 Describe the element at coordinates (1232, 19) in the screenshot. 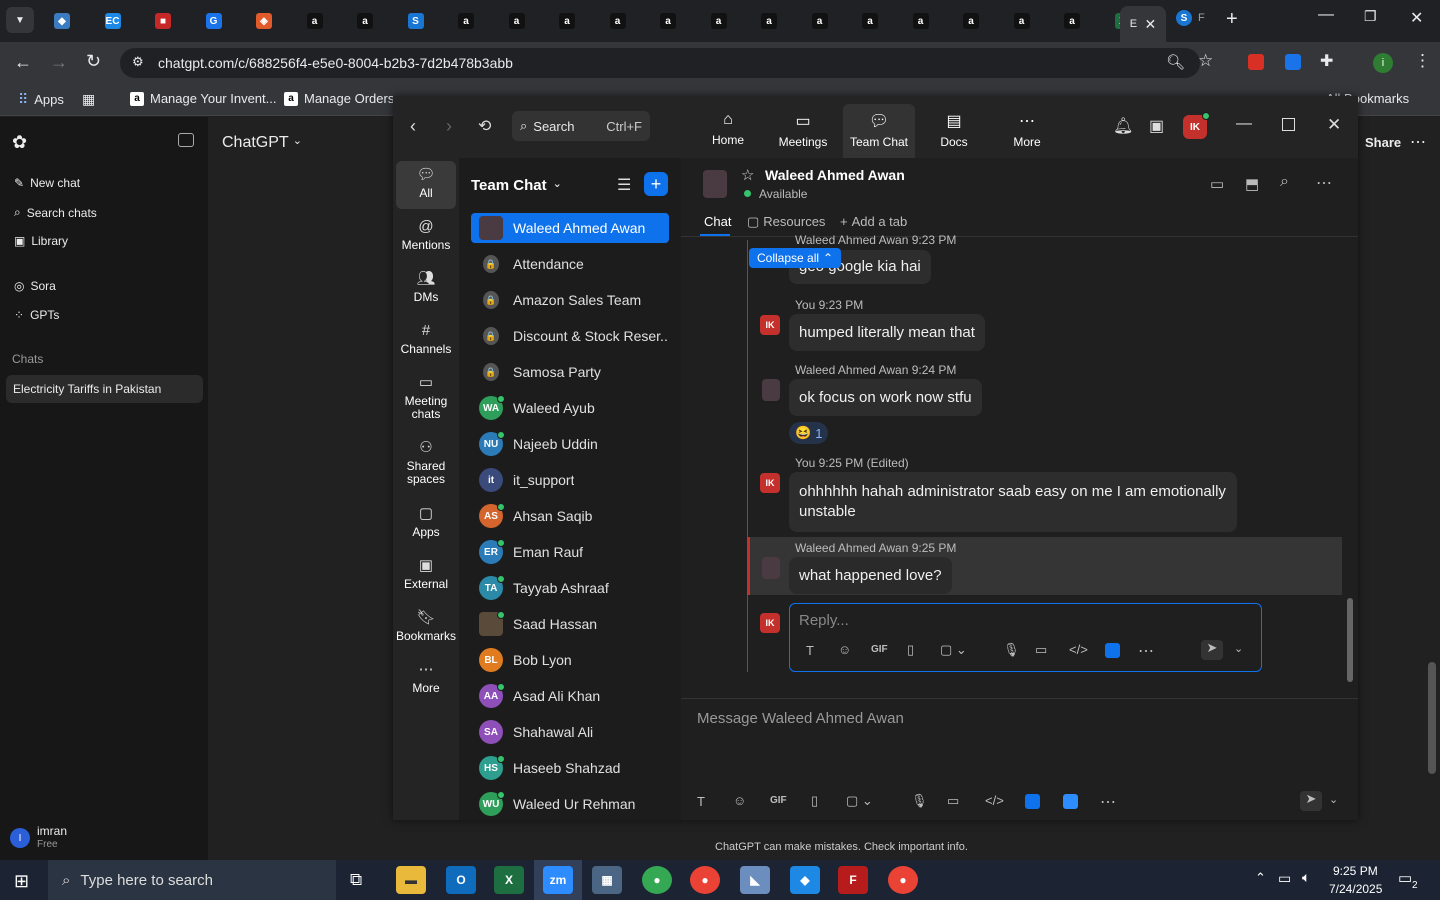

I see `new-tab-button: +` at that location.